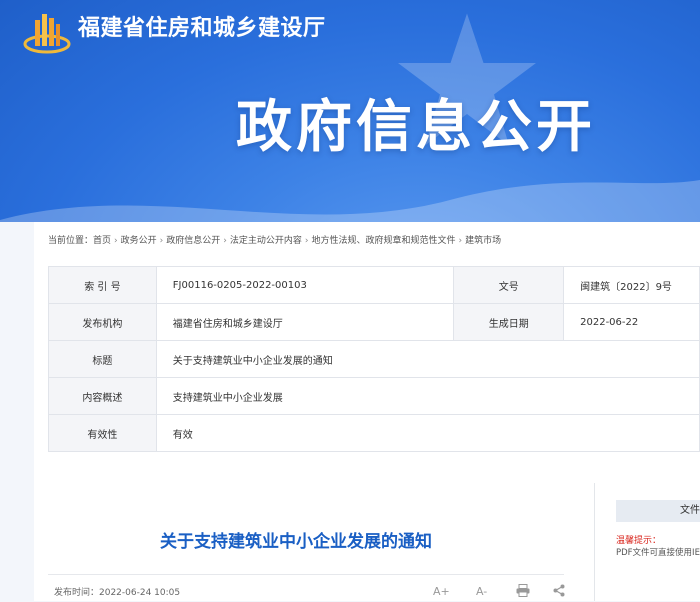 The width and height of the screenshot is (700, 602). I want to click on index-label: 索 引 号, so click(102, 285).